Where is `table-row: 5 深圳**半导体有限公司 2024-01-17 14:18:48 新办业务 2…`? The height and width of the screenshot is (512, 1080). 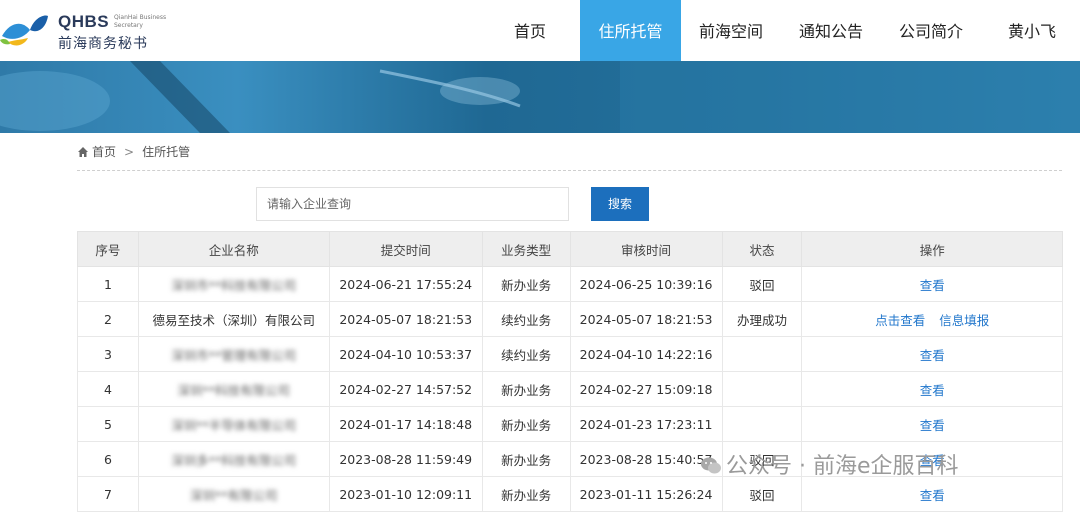 table-row: 5 深圳**半导体有限公司 2024-01-17 14:18:48 新办业务 2… is located at coordinates (570, 424).